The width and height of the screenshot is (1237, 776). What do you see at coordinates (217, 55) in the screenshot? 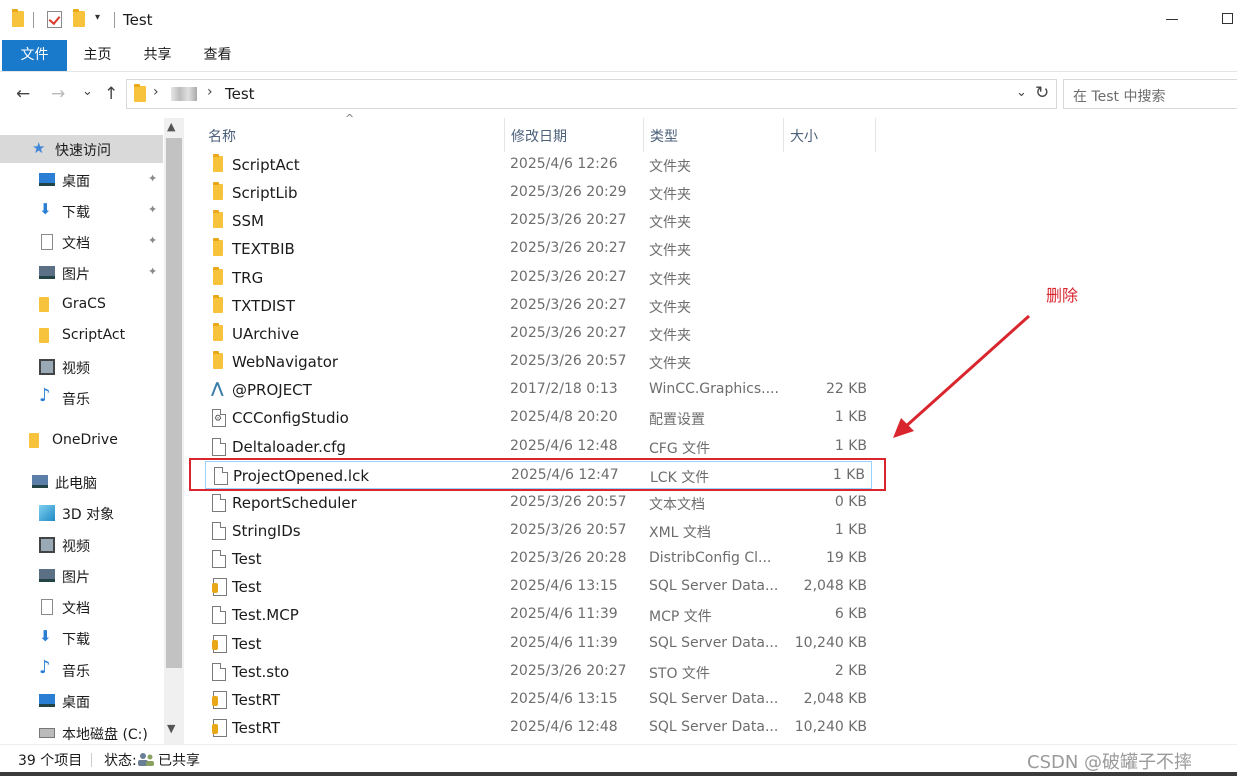
I see `tab-view: 查看` at bounding box center [217, 55].